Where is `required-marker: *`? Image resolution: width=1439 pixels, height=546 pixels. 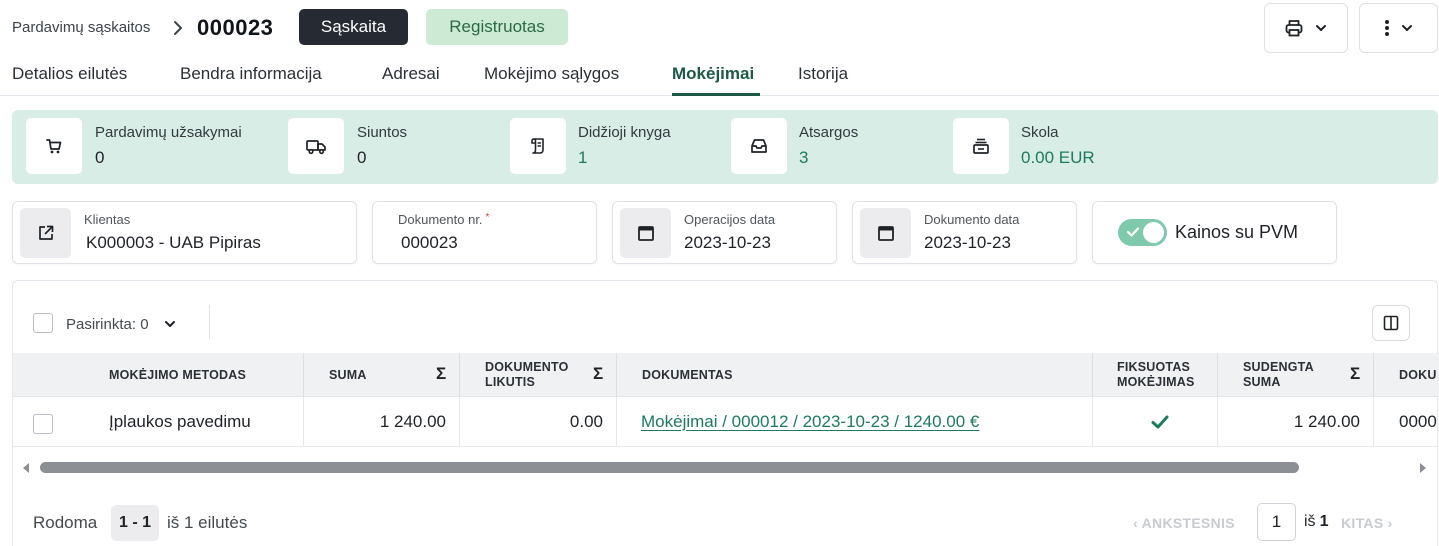 required-marker: * is located at coordinates (487, 217).